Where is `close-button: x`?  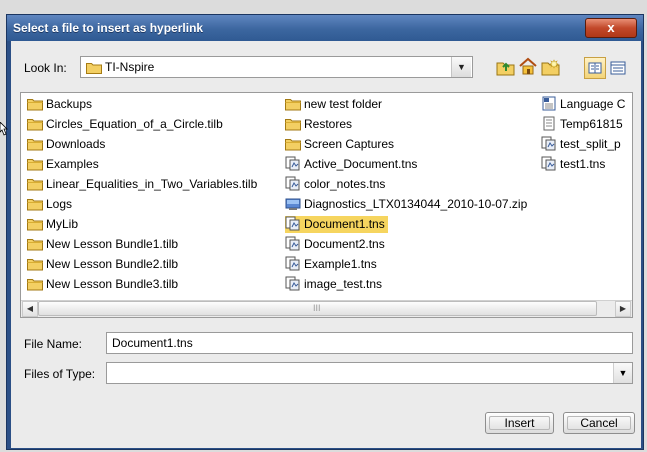 close-button: x is located at coordinates (611, 28).